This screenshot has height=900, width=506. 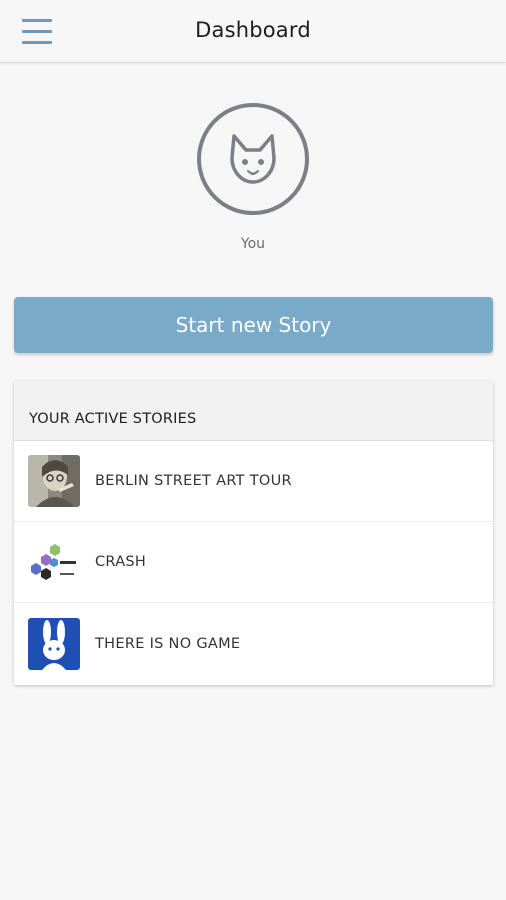 I want to click on story-title: THERE IS NO GAME, so click(x=168, y=643).